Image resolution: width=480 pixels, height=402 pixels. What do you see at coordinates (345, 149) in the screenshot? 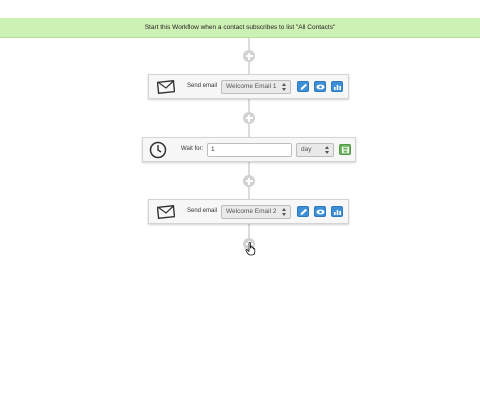
I see `save-wait-button` at bounding box center [345, 149].